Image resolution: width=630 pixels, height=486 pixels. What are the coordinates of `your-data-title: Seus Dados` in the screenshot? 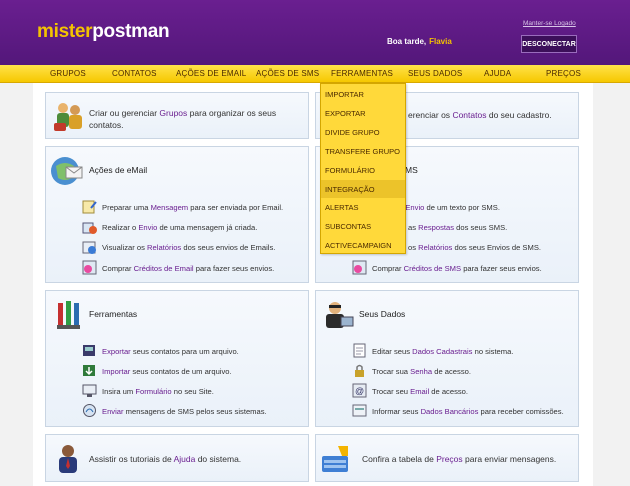 It's located at (382, 314).